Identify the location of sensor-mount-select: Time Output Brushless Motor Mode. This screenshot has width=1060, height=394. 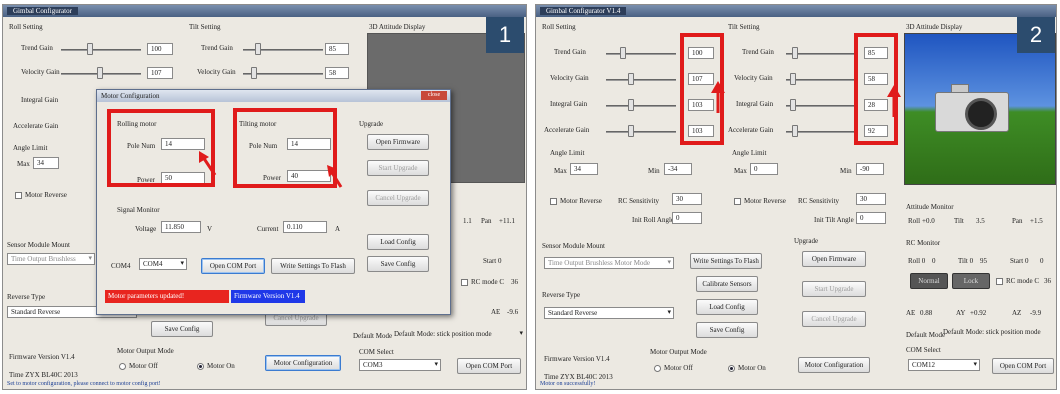
(609, 263).